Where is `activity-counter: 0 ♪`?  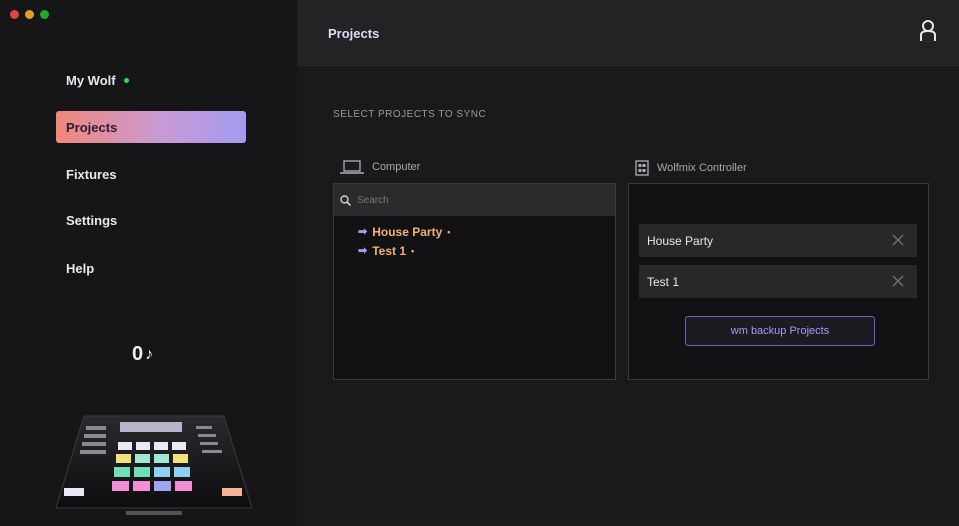 activity-counter: 0 ♪ is located at coordinates (142, 354).